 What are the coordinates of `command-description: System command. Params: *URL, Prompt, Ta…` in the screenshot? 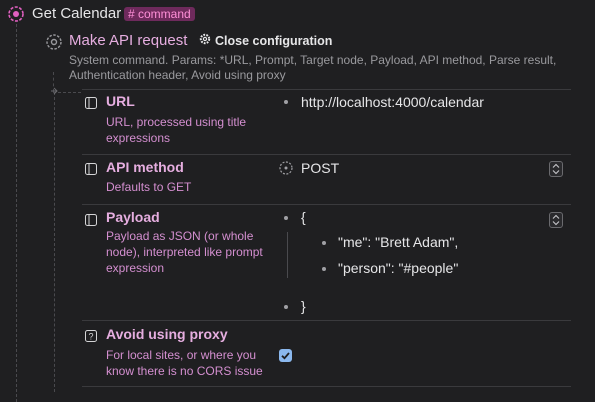 It's located at (313, 67).